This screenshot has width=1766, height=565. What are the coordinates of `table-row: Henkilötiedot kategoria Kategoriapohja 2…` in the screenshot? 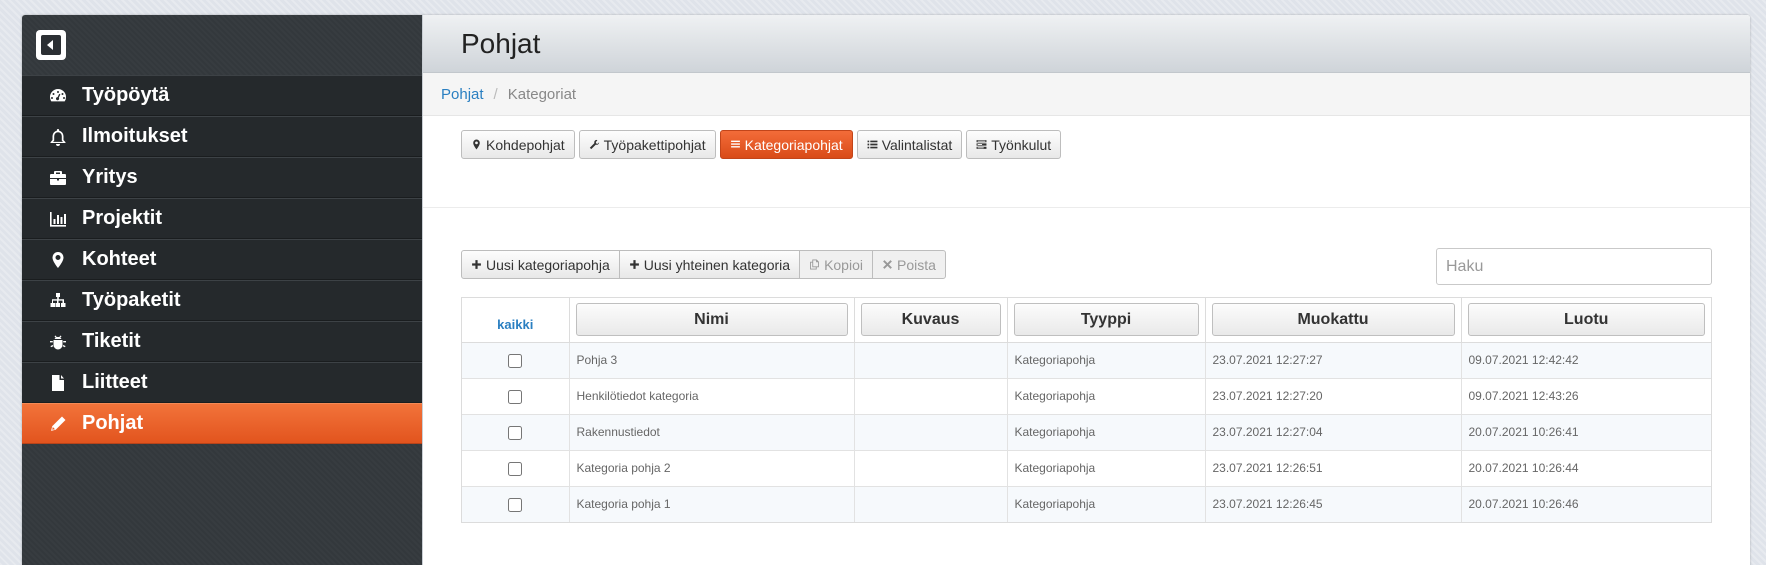 It's located at (1086, 396).